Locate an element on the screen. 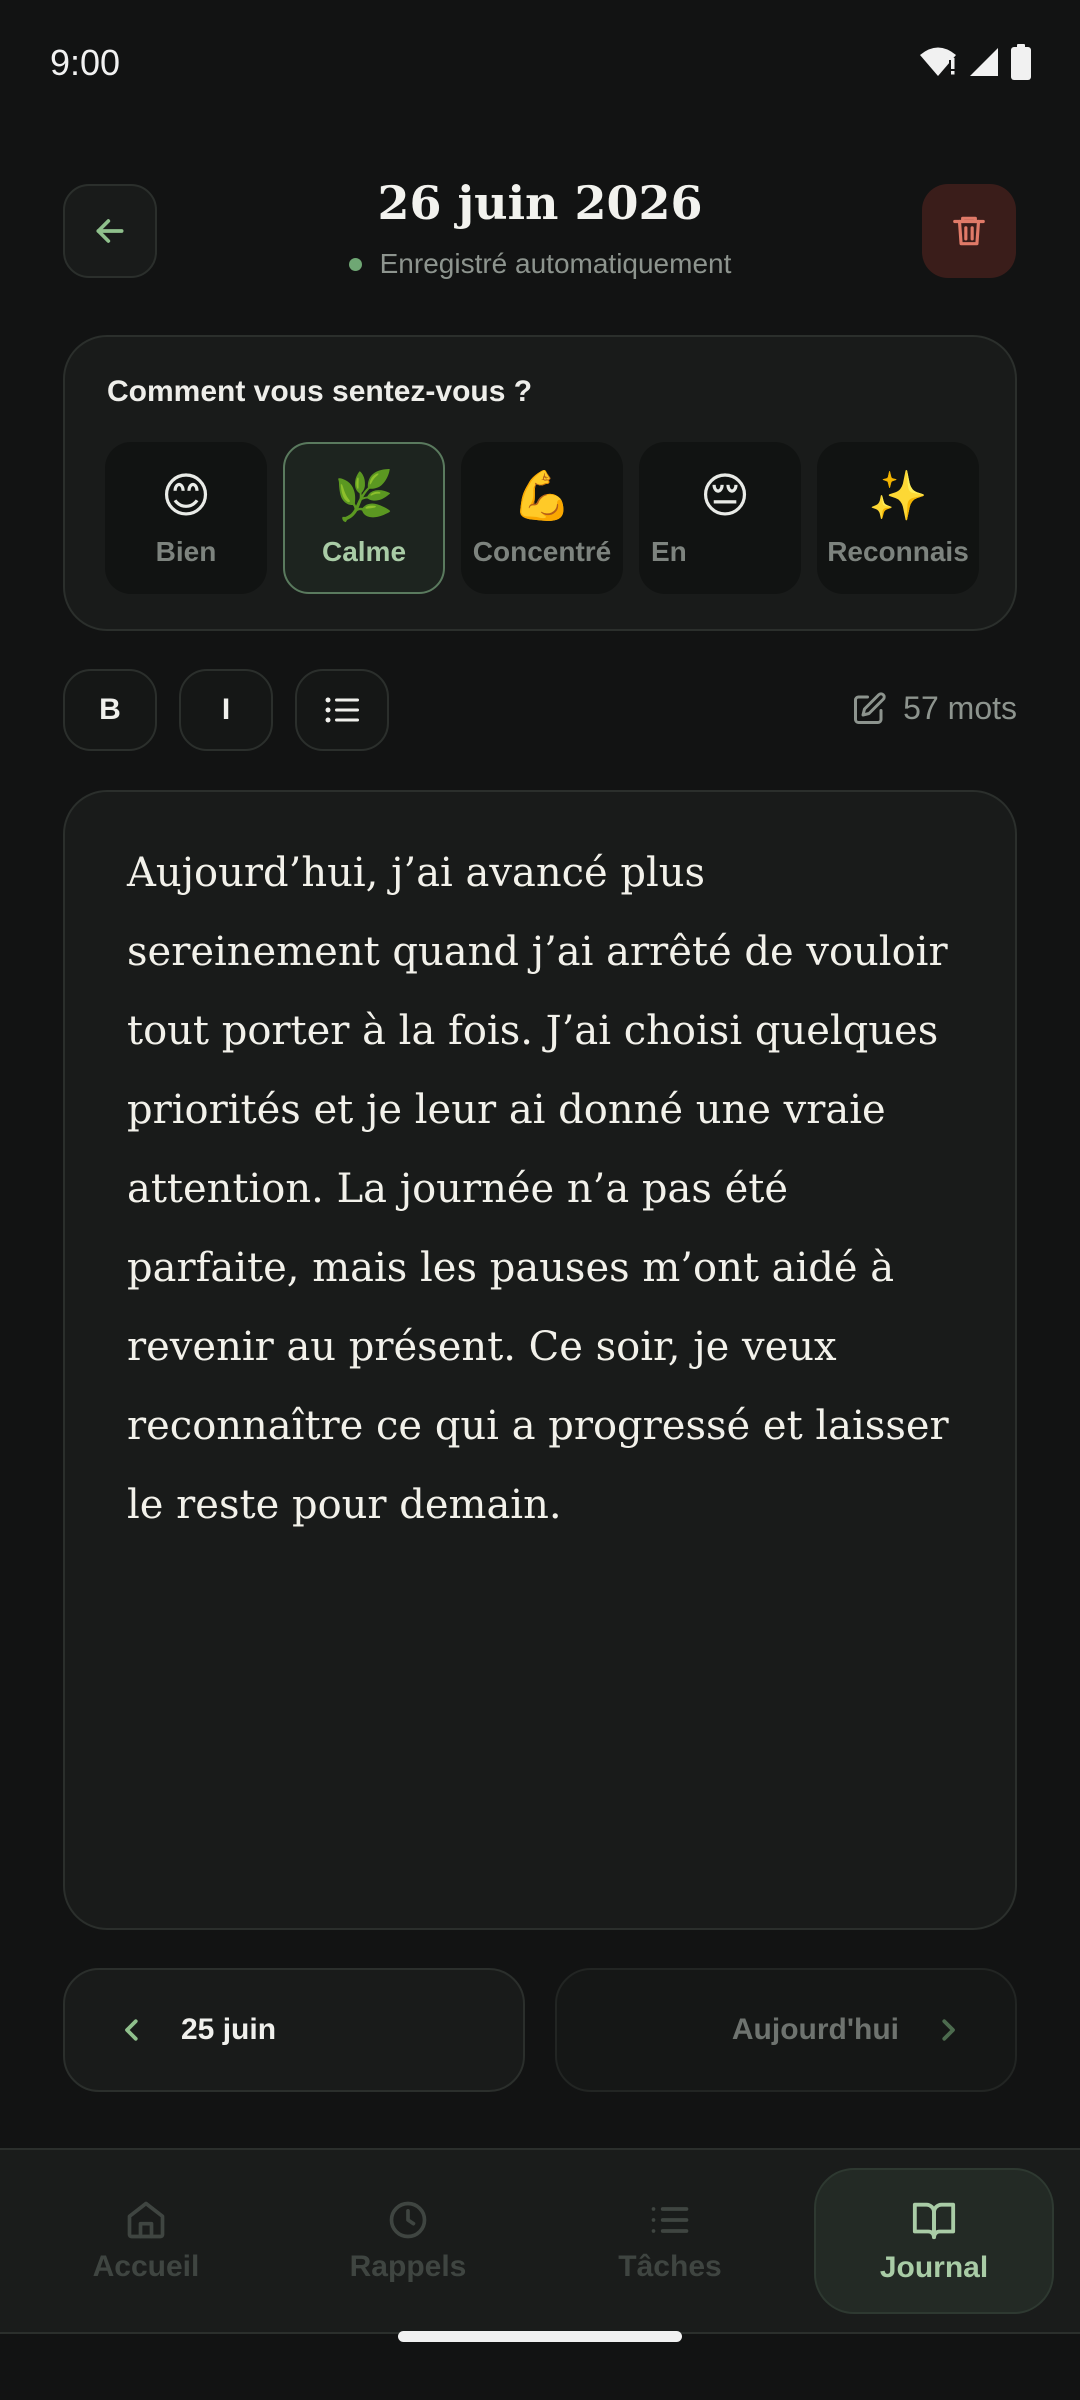 This screenshot has height=2400, width=1080. mood-option-bien: 😊 Bien is located at coordinates (186, 518).